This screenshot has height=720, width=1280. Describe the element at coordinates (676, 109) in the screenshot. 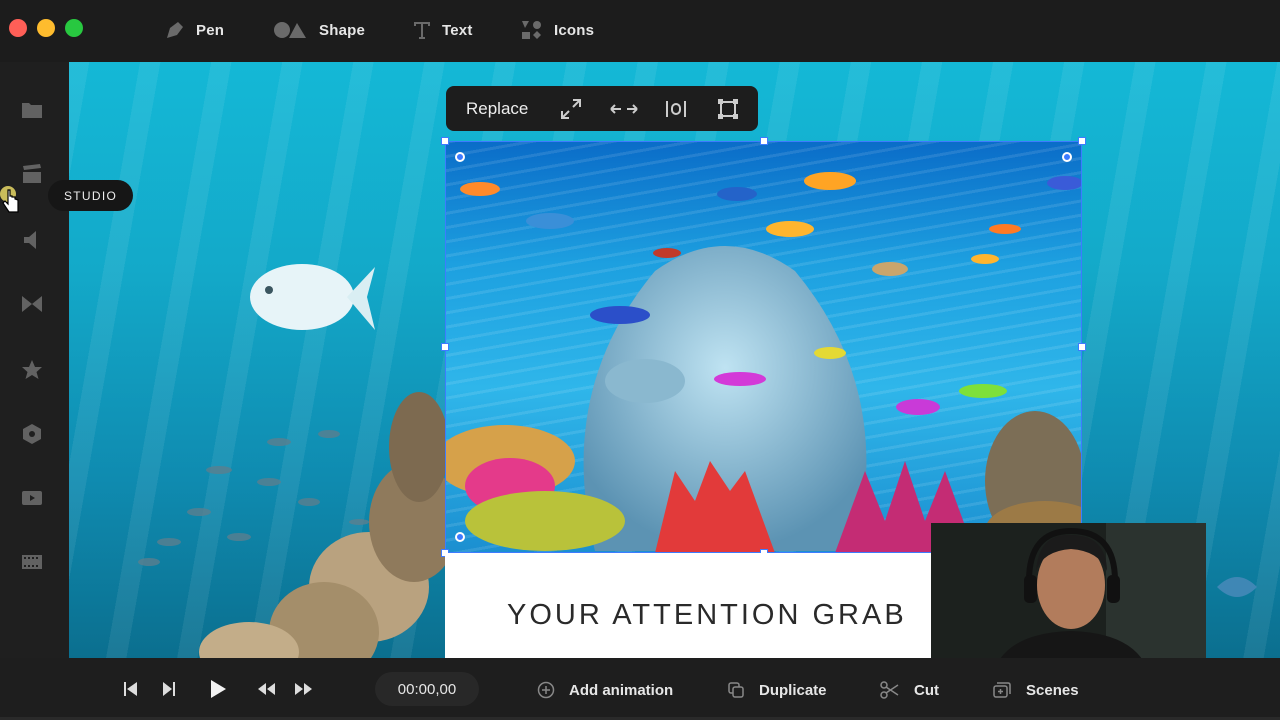

I see `align-center-icon` at that location.